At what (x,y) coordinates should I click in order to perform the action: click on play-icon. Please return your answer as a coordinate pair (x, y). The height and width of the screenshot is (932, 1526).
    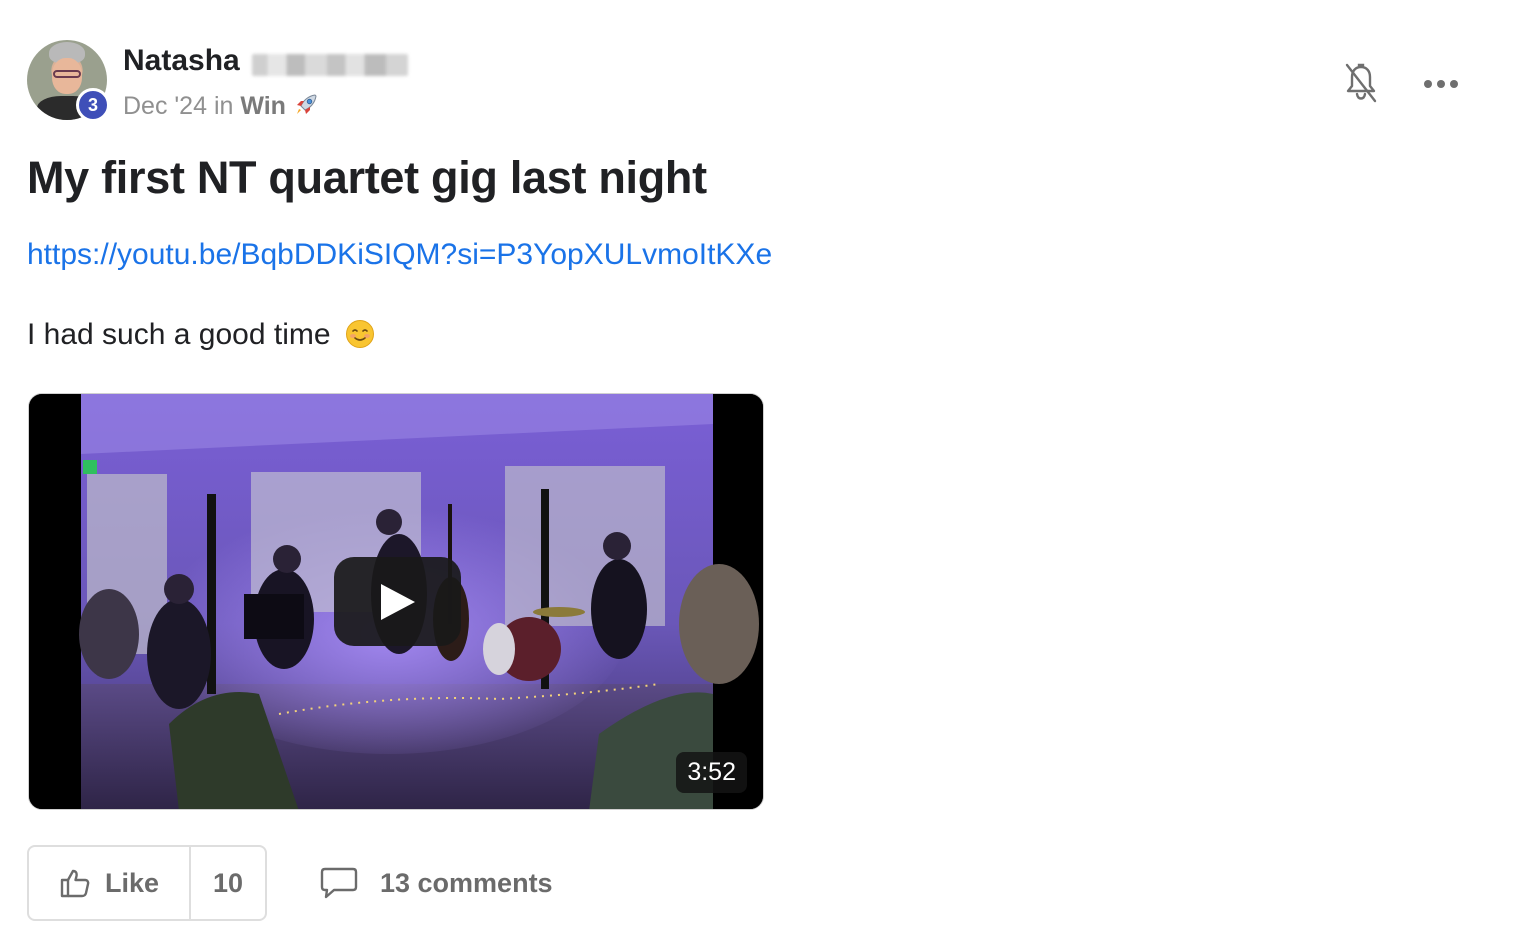
    Looking at the image, I should click on (397, 601).